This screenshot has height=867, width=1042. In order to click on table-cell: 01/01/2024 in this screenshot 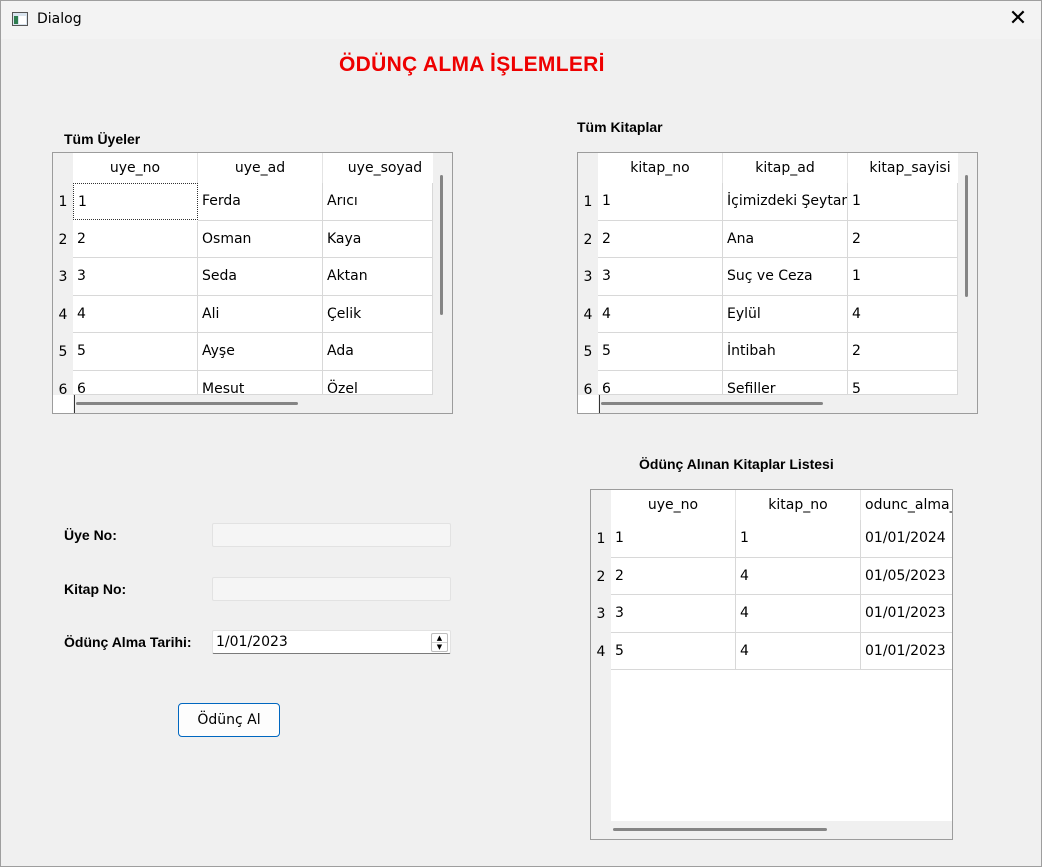, I will do `click(906, 539)`.